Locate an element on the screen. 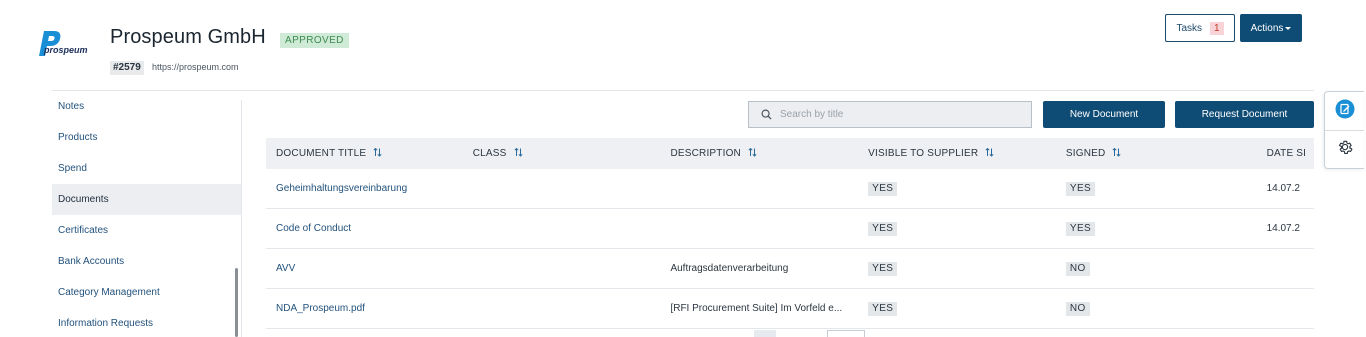 The image size is (1366, 337). tasks-label: Tasks is located at coordinates (1189, 28).